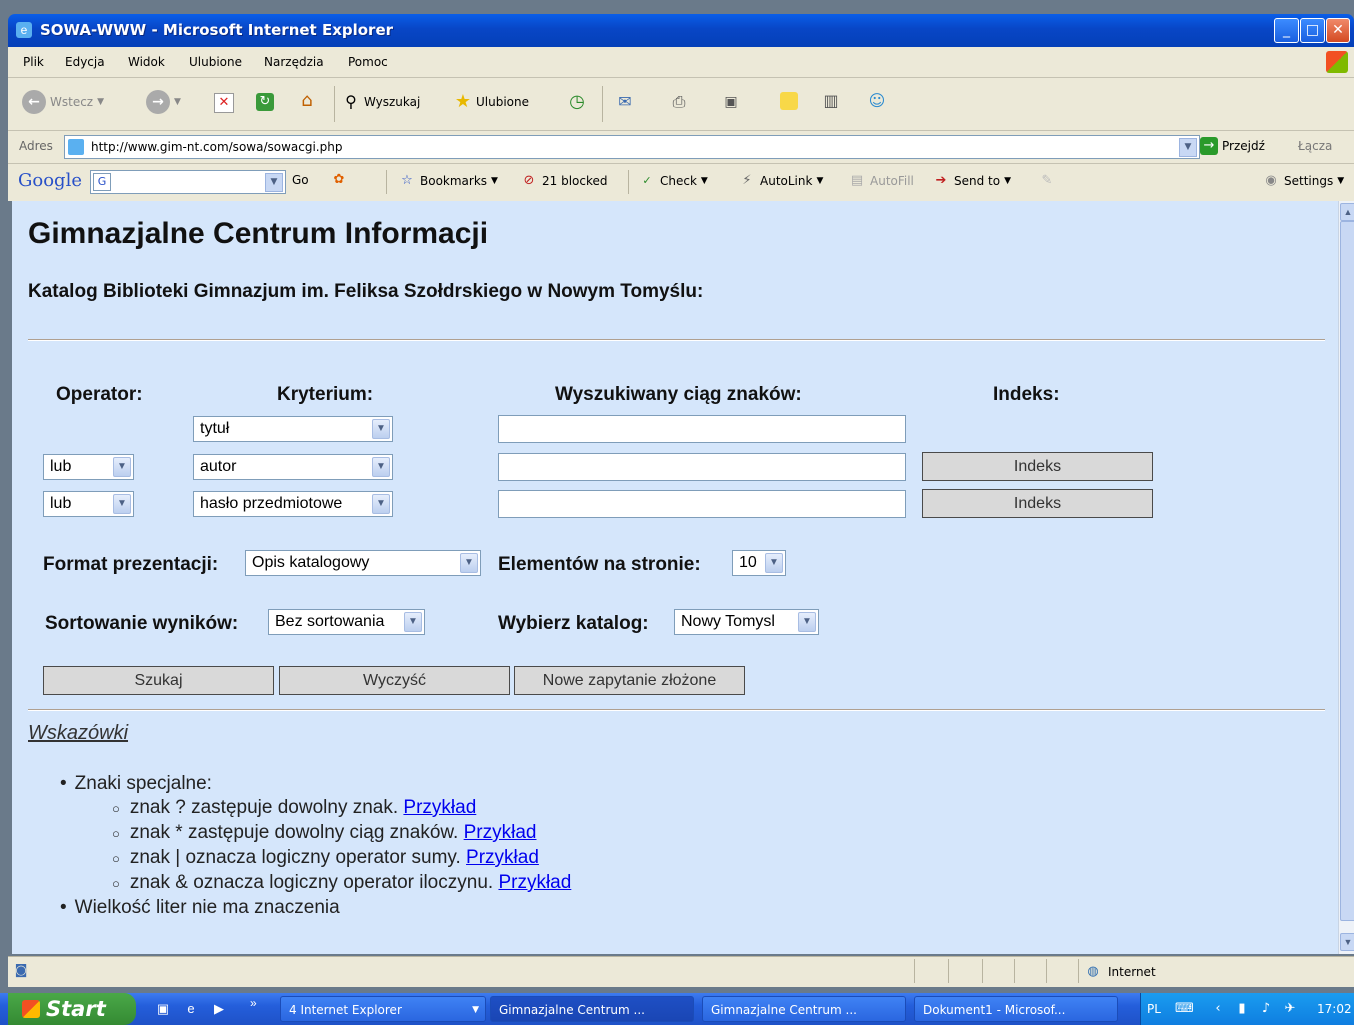 The height and width of the screenshot is (1025, 1354). Describe the element at coordinates (1347, 942) in the screenshot. I see `scroll-down-icon: ▼` at that location.